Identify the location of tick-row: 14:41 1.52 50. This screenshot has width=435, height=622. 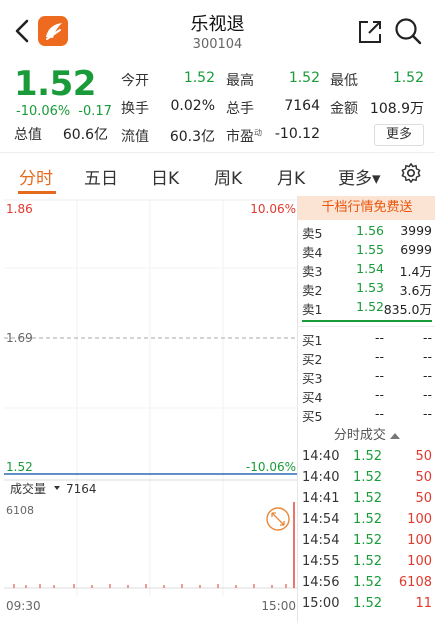
(367, 498).